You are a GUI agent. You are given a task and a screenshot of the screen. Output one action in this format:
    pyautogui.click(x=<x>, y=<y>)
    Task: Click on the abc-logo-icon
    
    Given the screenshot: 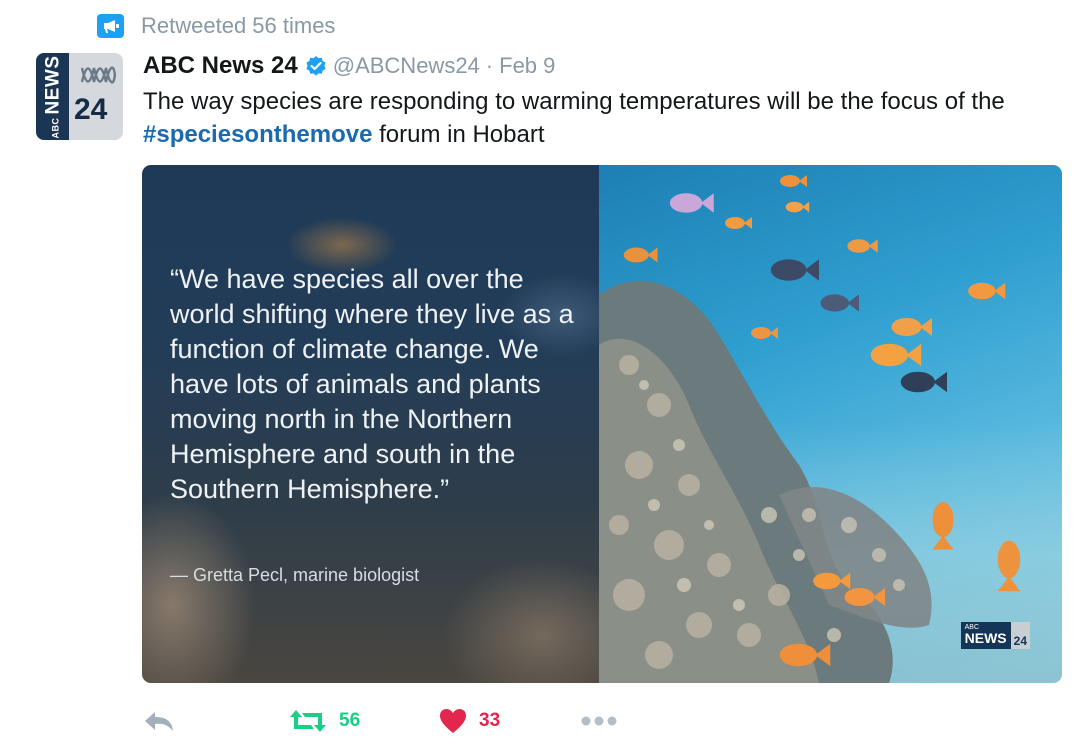 What is the action you would take?
    pyautogui.click(x=98, y=75)
    